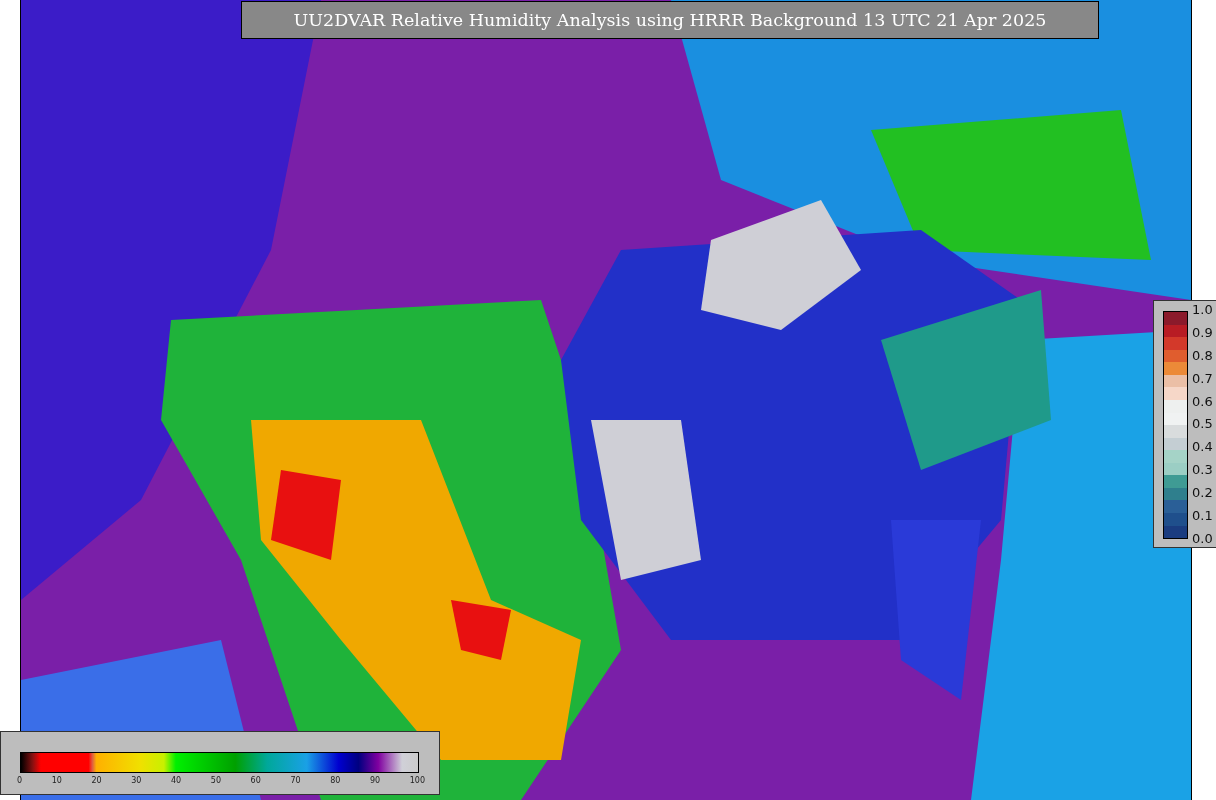 The image size is (1216, 800). Describe the element at coordinates (1202, 470) in the screenshot. I see `colorbar-label: 0.3` at that location.